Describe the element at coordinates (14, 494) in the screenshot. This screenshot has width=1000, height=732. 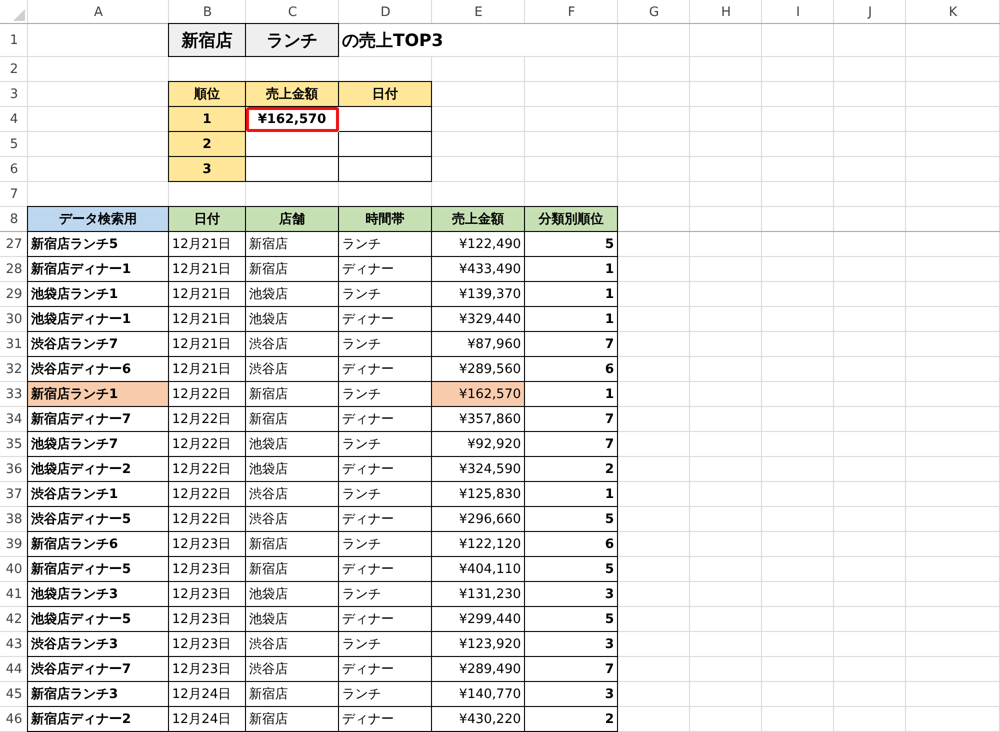
I see `row-number: 37` at that location.